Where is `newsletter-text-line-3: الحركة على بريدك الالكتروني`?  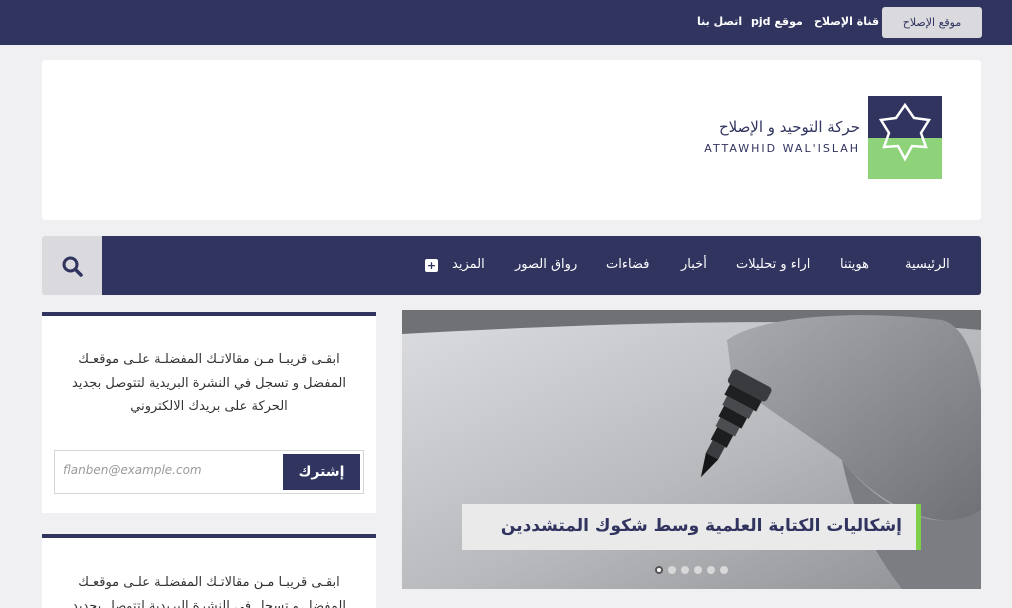
newsletter-text-line-3: الحركة على بريدك الالكتروني is located at coordinates (209, 406).